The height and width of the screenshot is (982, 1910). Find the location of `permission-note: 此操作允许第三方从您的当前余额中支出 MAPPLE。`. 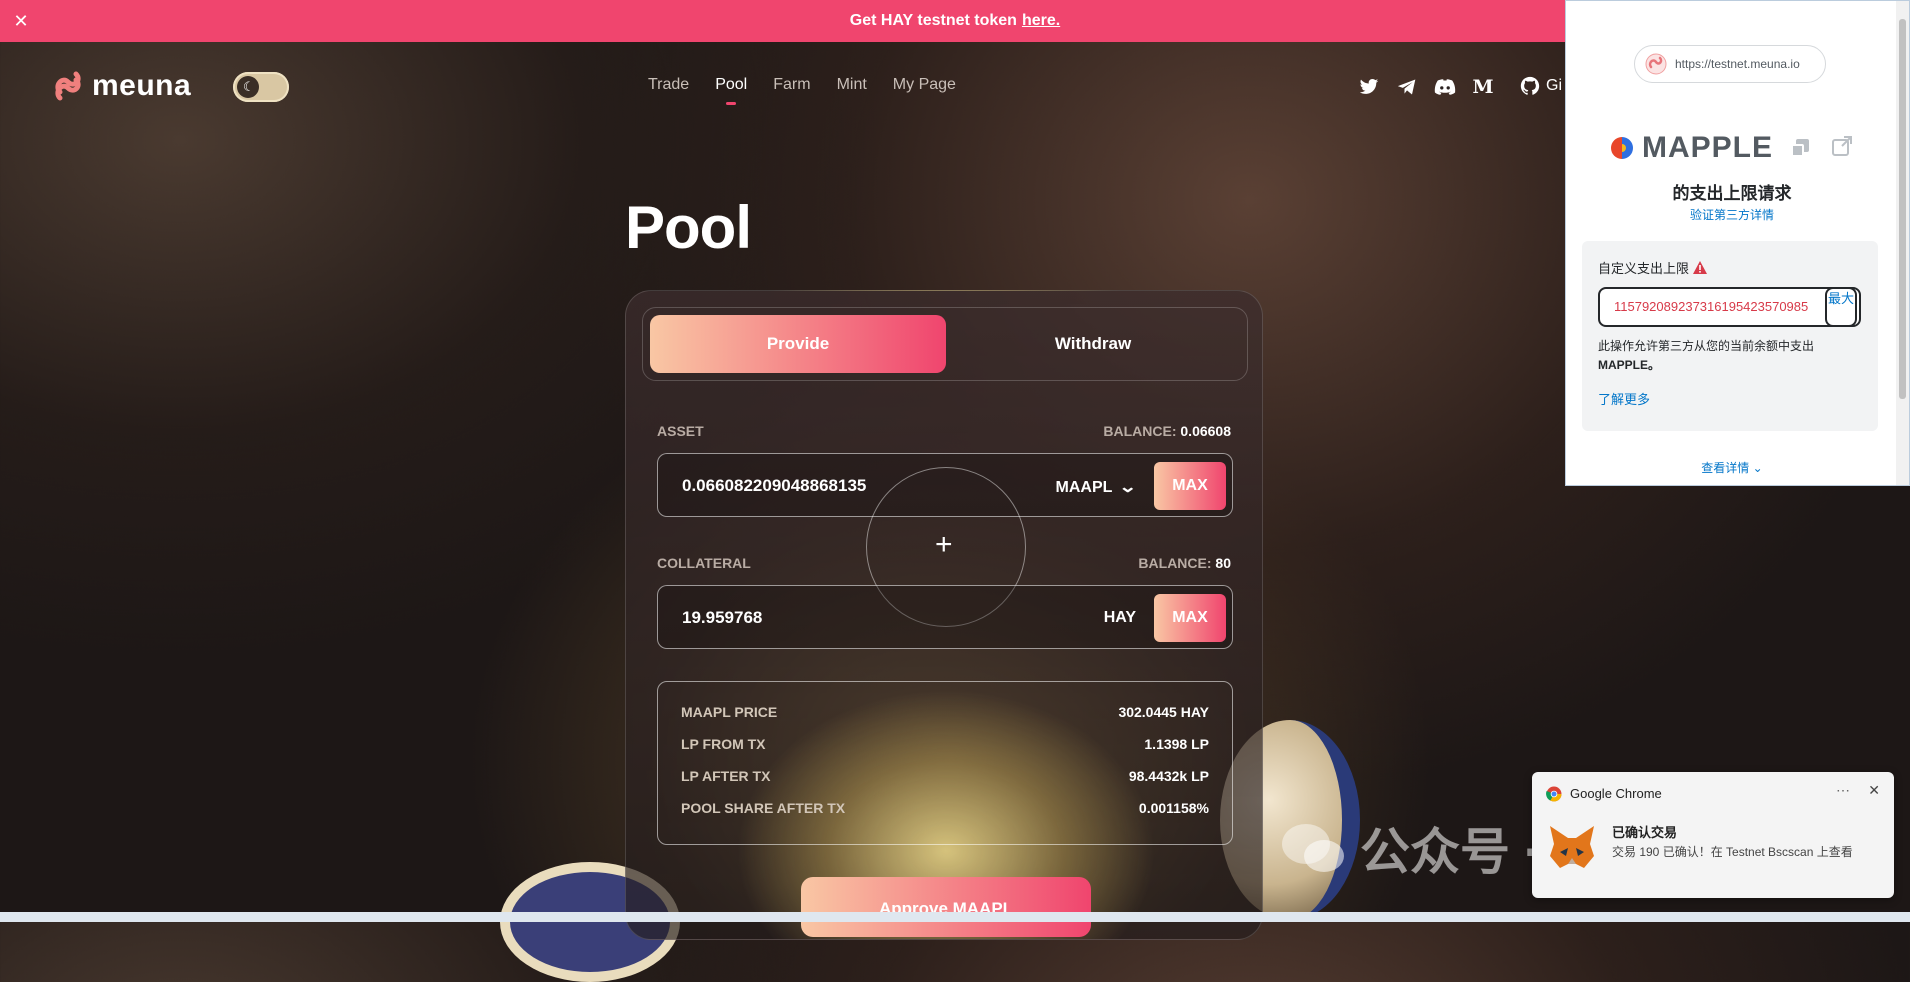

permission-note: 此操作允许第三方从您的当前余额中支出 MAPPLE。 is located at coordinates (1723, 356).